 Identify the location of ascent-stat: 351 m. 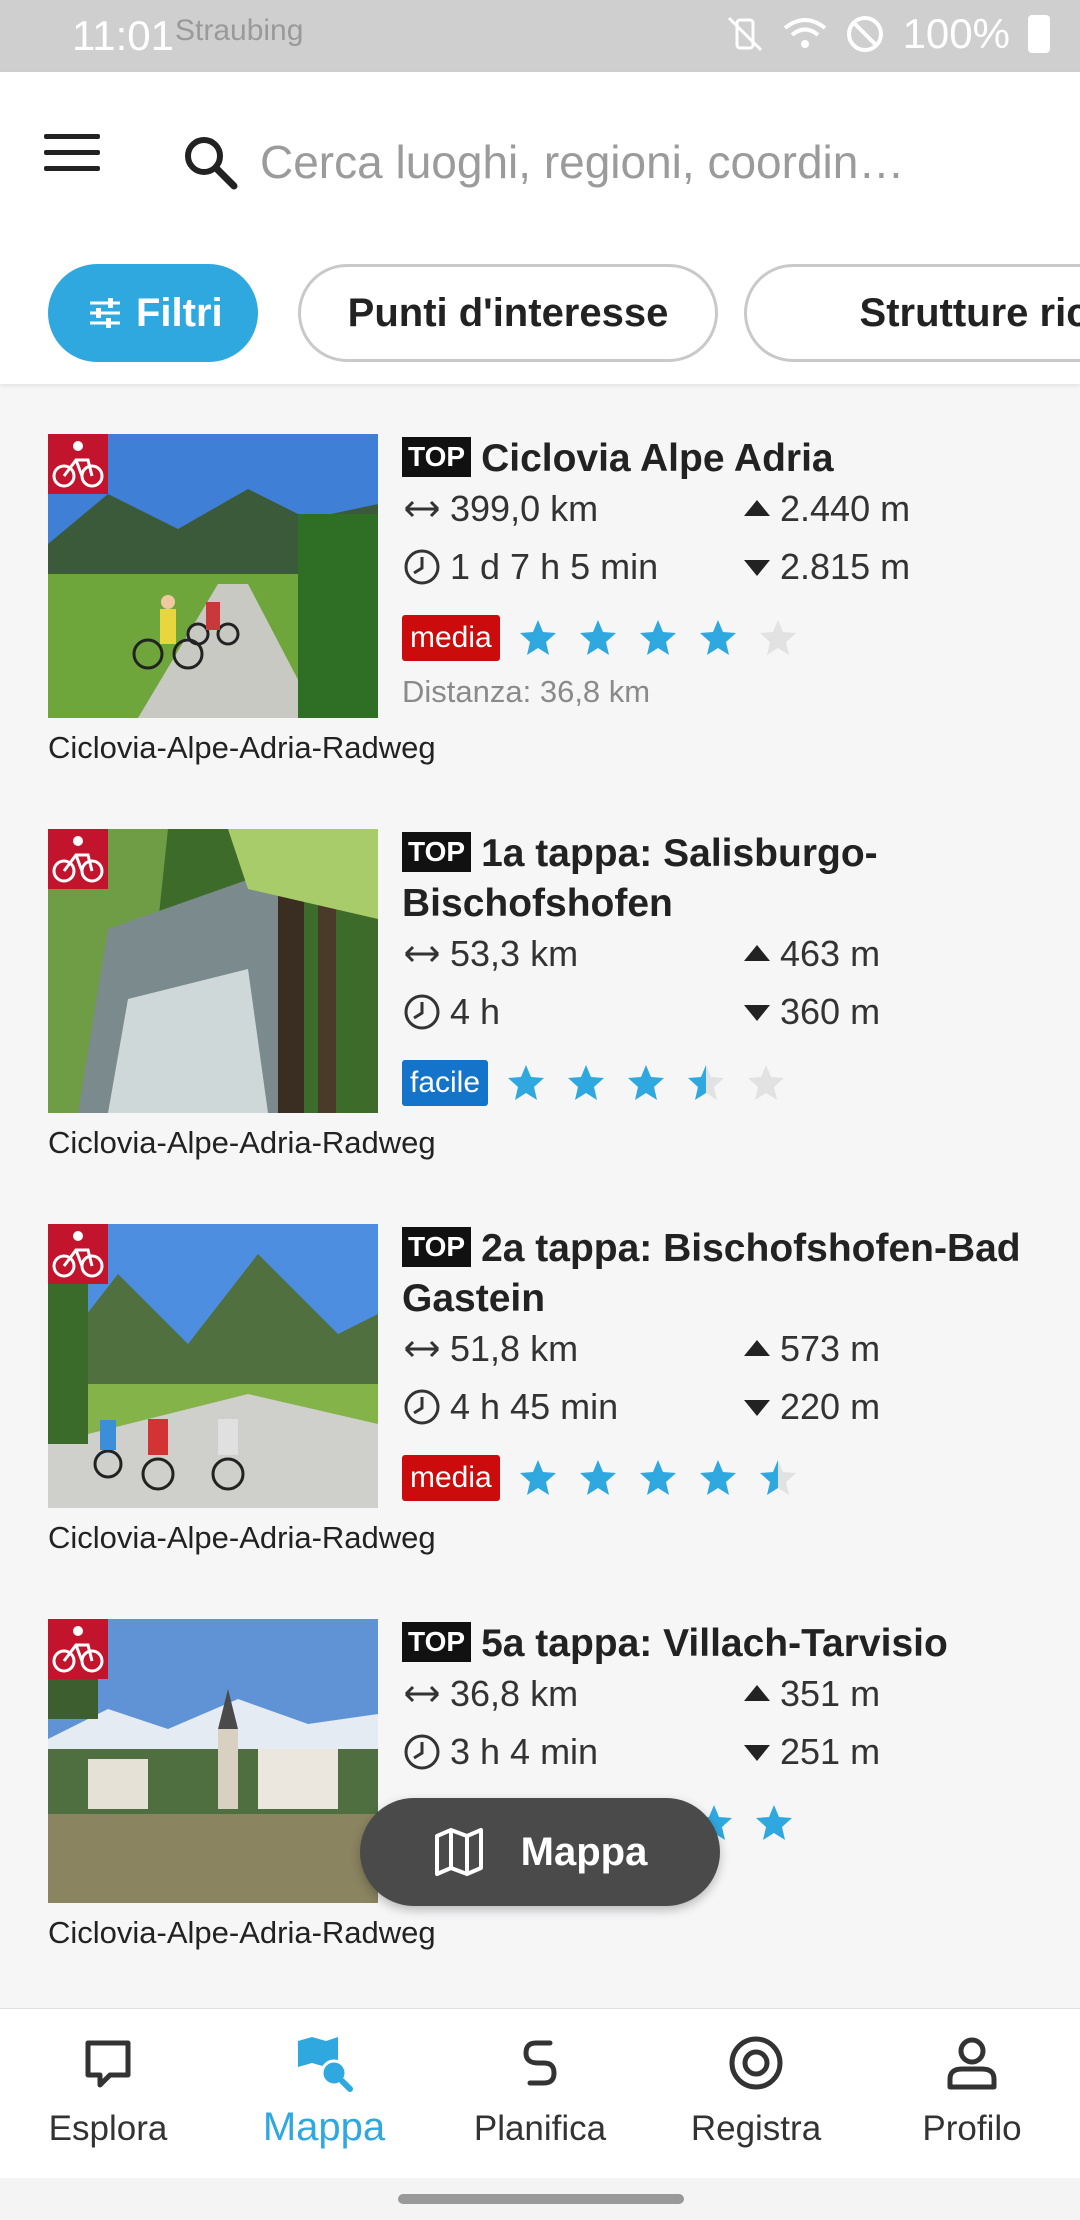
(811, 1694).